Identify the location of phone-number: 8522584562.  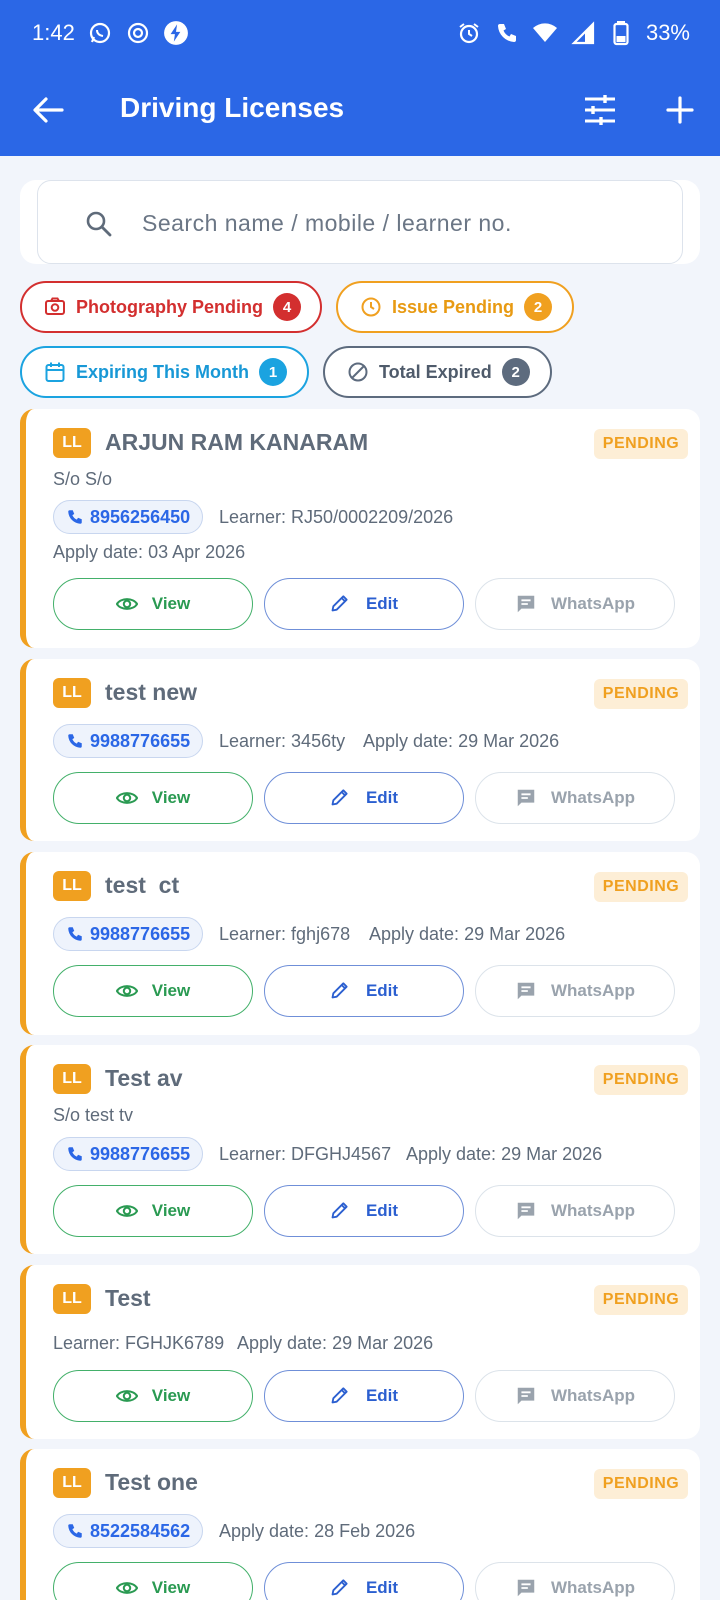
(140, 1530).